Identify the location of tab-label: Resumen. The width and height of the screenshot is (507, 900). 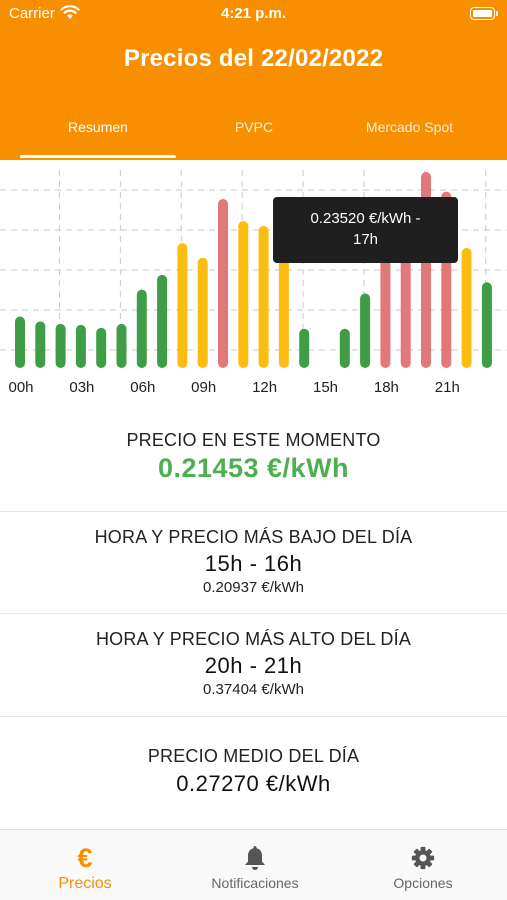
(98, 127).